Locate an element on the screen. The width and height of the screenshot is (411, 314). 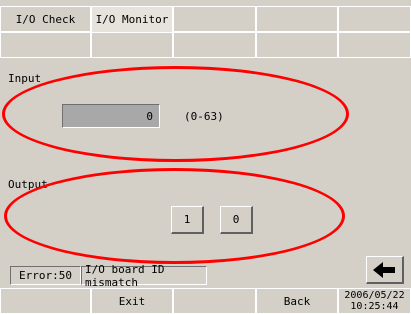
output-button-1: 1 is located at coordinates (187, 220).